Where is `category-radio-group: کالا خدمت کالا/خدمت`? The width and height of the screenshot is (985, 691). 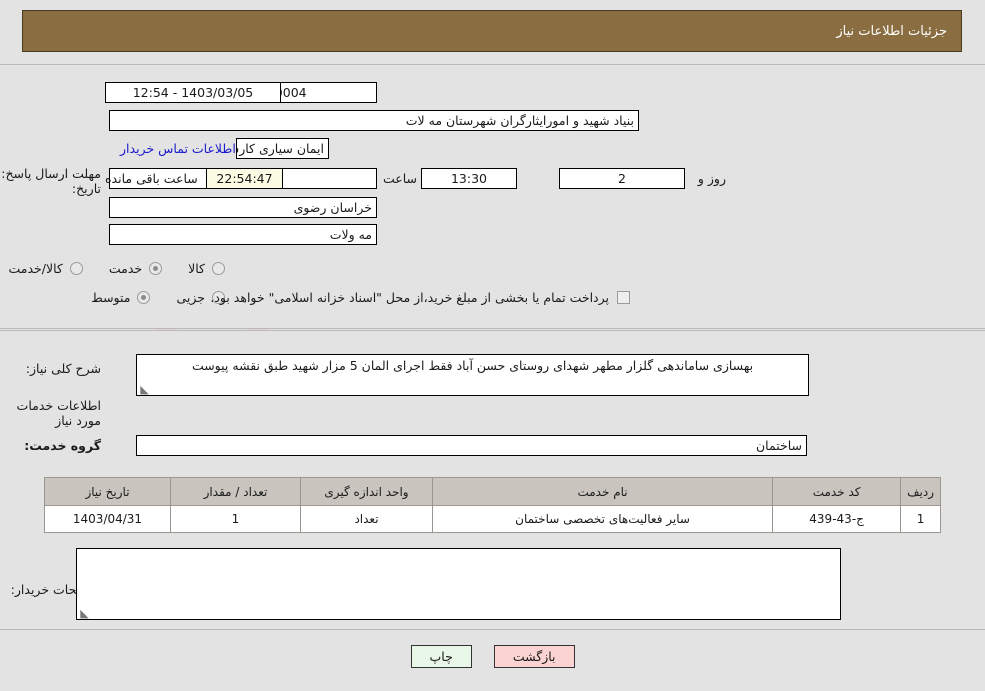
category-radio-group: کالا خدمت کالا/خدمت is located at coordinates (112, 268).